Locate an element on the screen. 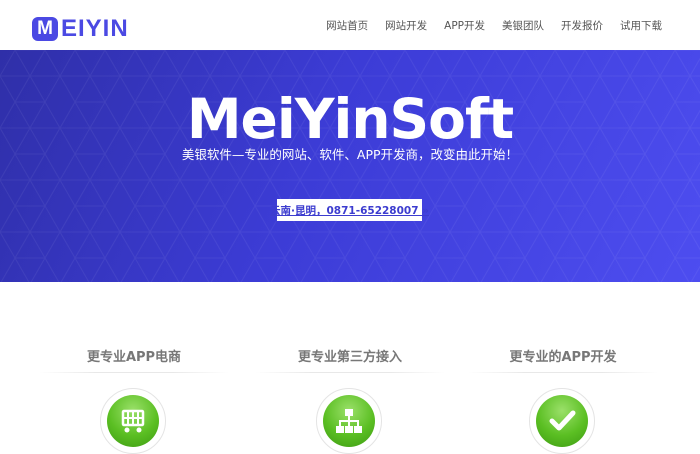 Image resolution: width=700 pixels, height=454 pixels. network-hierarchy-icon is located at coordinates (349, 421).